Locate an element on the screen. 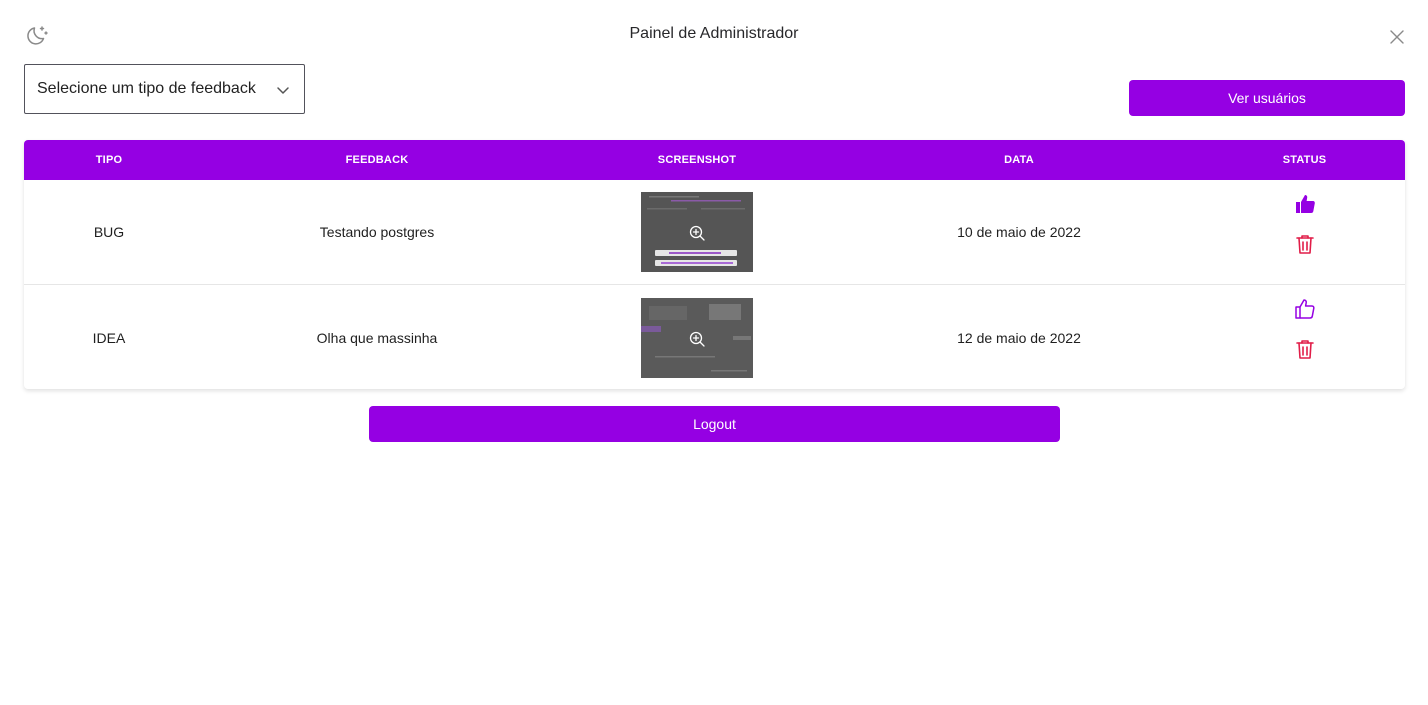 Image resolution: width=1428 pixels, height=705 pixels. page-title: Painel de Administrador is located at coordinates (714, 33).